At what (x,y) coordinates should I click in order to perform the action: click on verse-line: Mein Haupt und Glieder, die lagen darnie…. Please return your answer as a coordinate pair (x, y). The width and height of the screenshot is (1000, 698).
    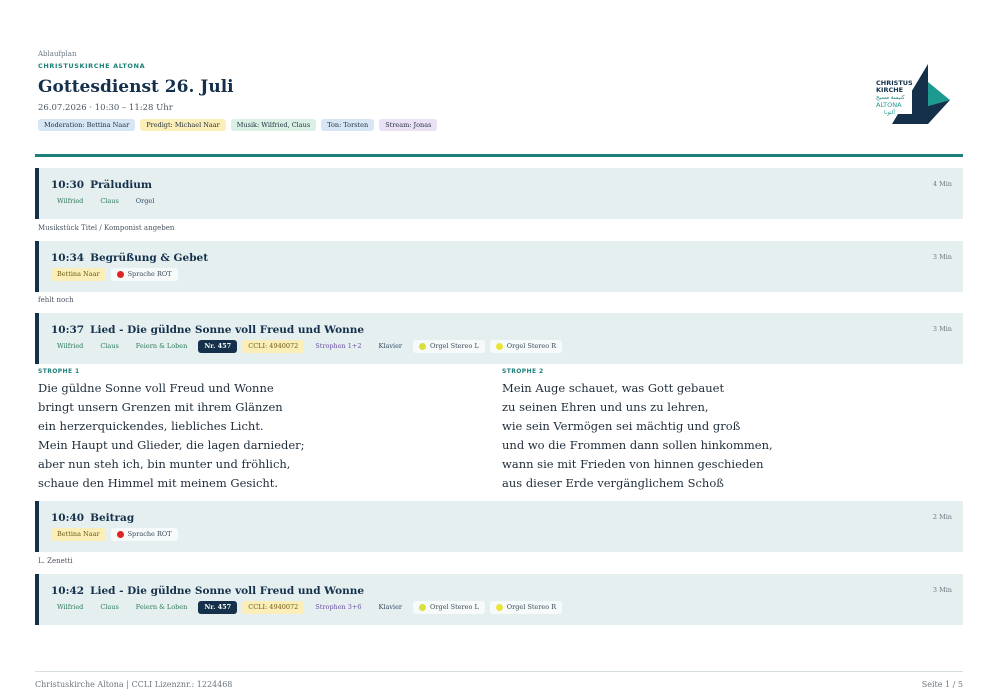
    Looking at the image, I should click on (171, 445).